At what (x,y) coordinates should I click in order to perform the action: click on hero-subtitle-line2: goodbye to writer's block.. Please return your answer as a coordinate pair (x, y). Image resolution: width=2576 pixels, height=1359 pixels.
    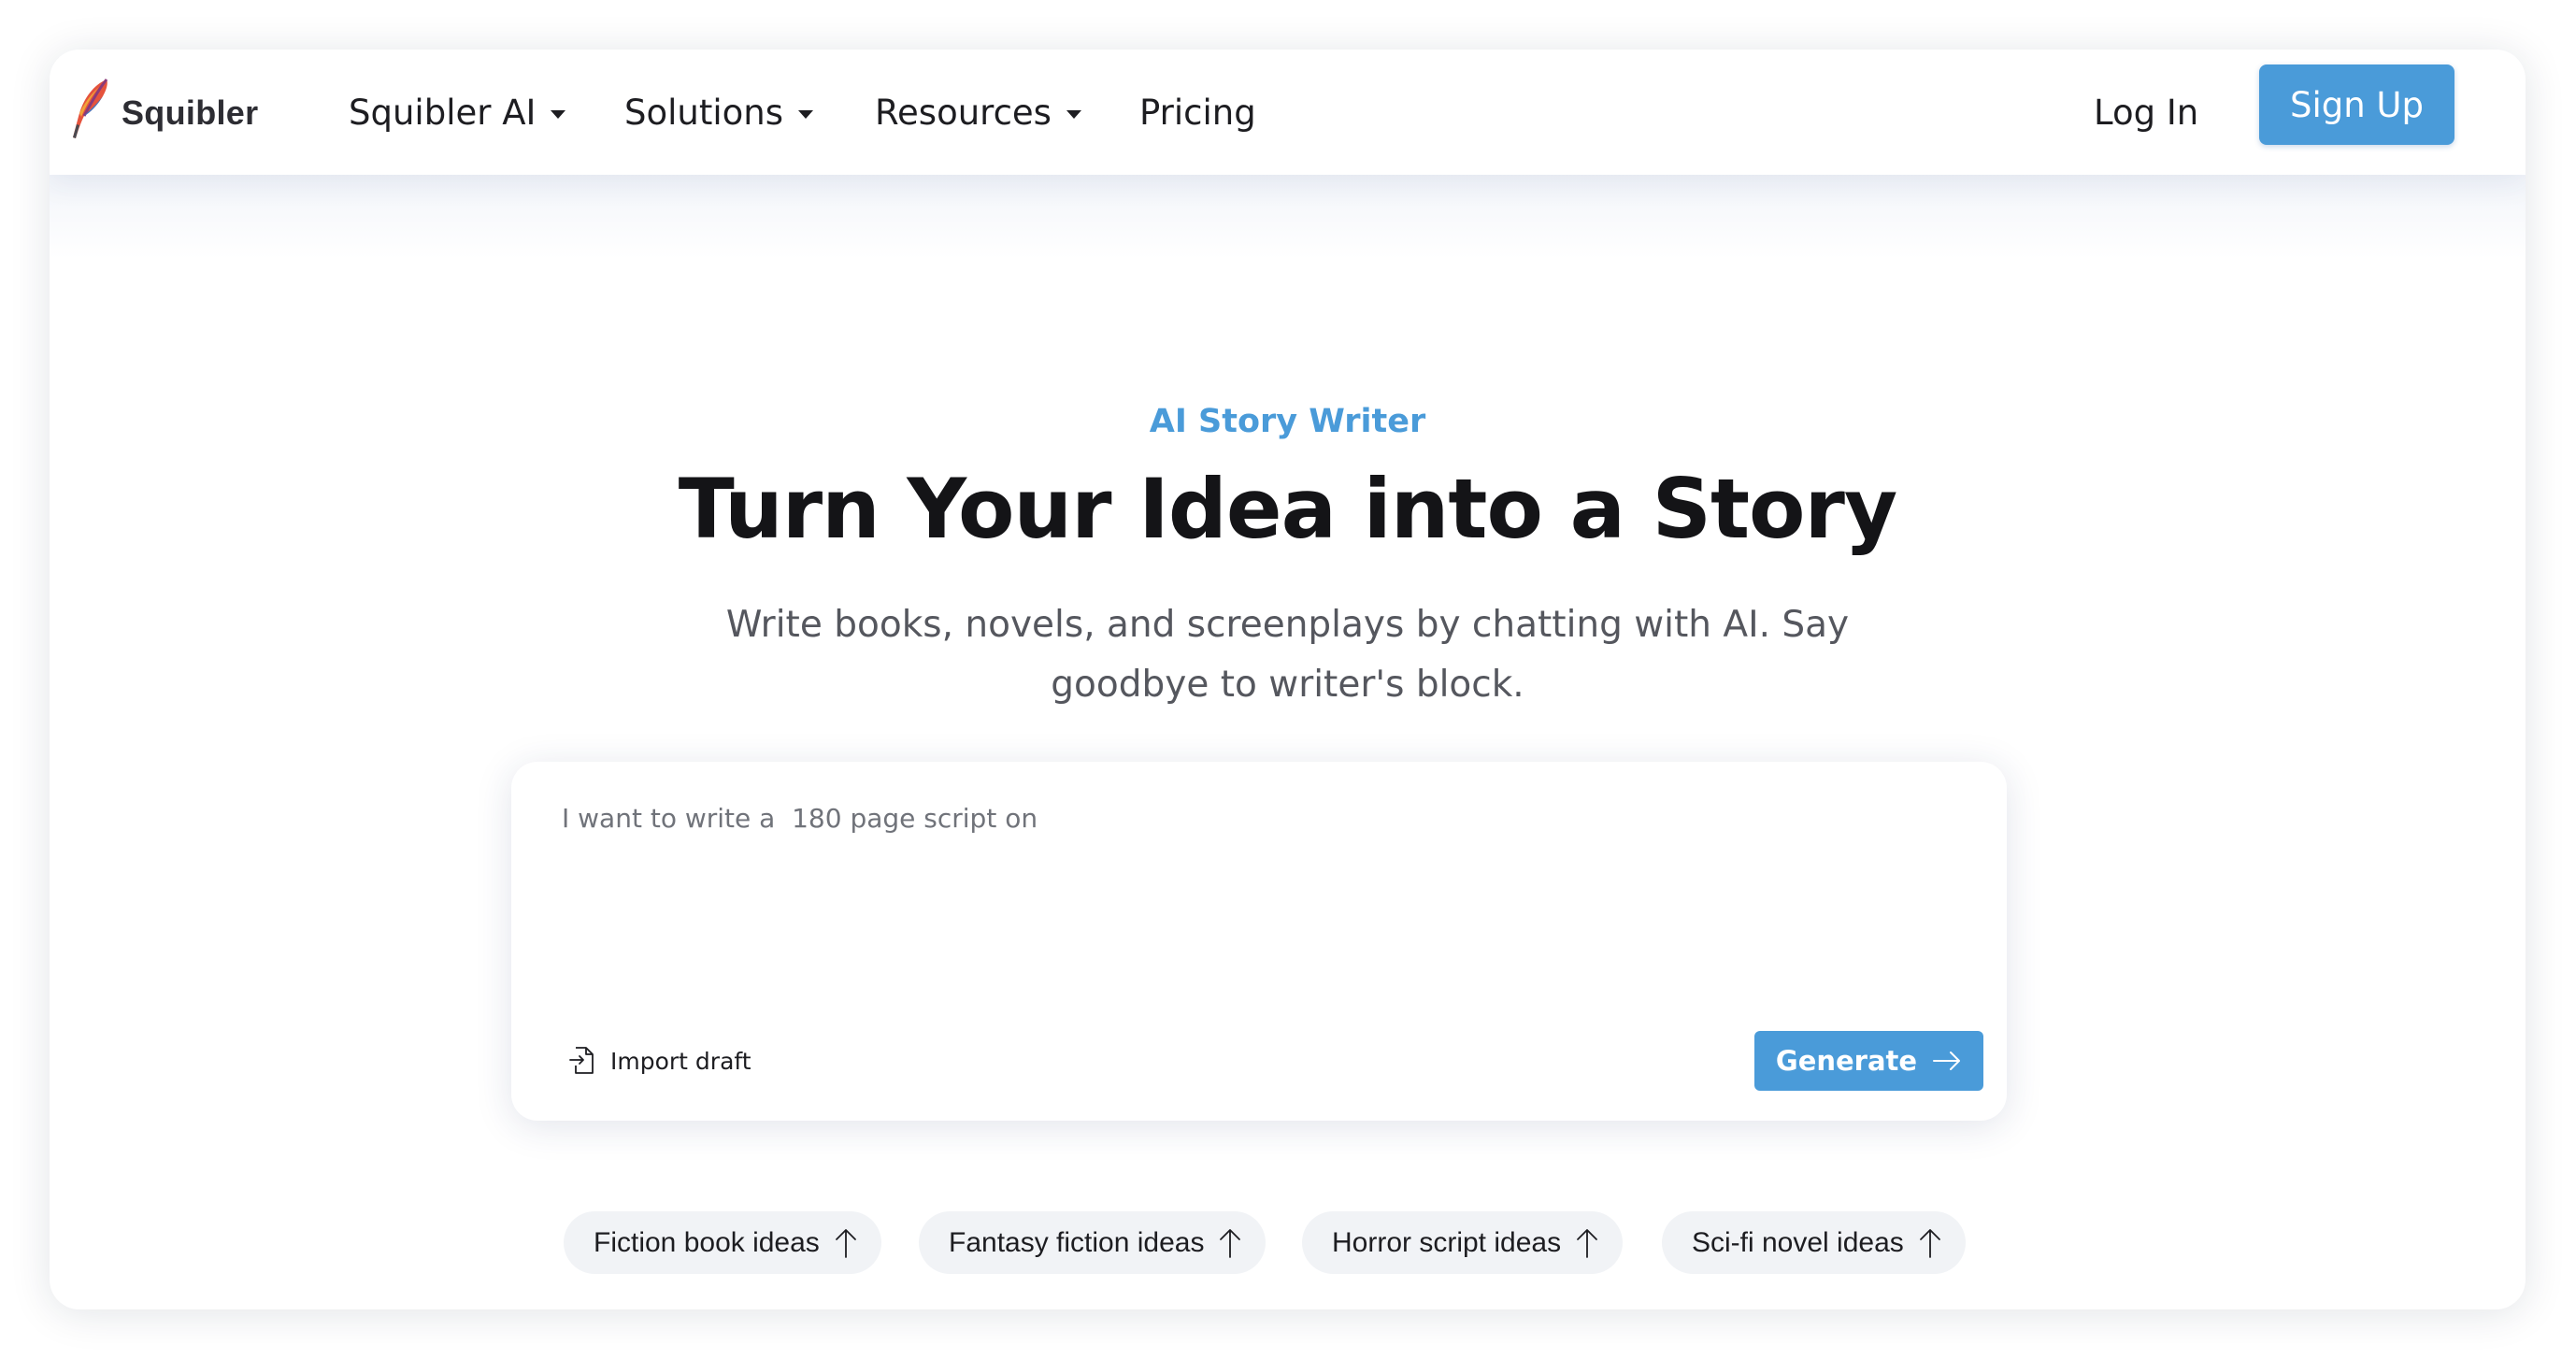
    Looking at the image, I should click on (1287, 685).